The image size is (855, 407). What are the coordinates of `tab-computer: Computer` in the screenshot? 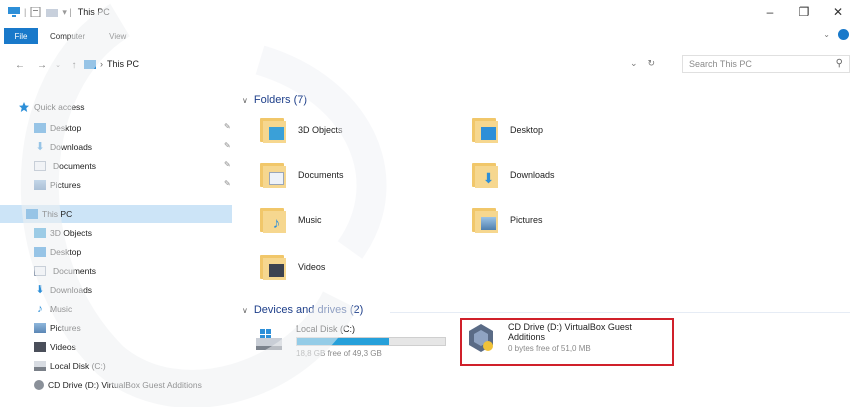 It's located at (67, 36).